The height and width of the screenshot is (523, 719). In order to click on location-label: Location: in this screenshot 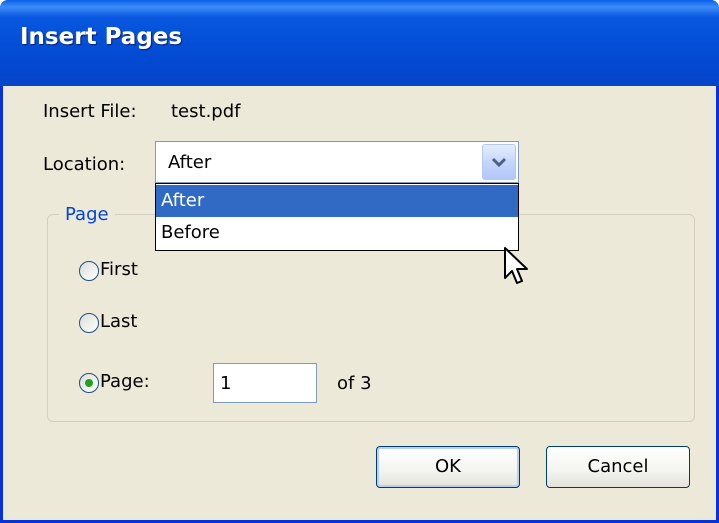, I will do `click(84, 164)`.